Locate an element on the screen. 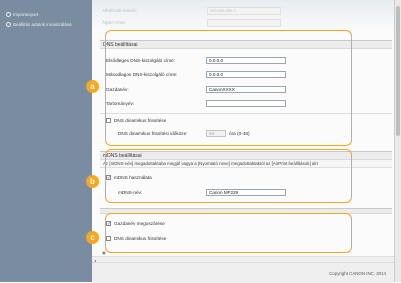 This screenshot has width=401, height=283. ghost-gateway-field is located at coordinates (244, 23).